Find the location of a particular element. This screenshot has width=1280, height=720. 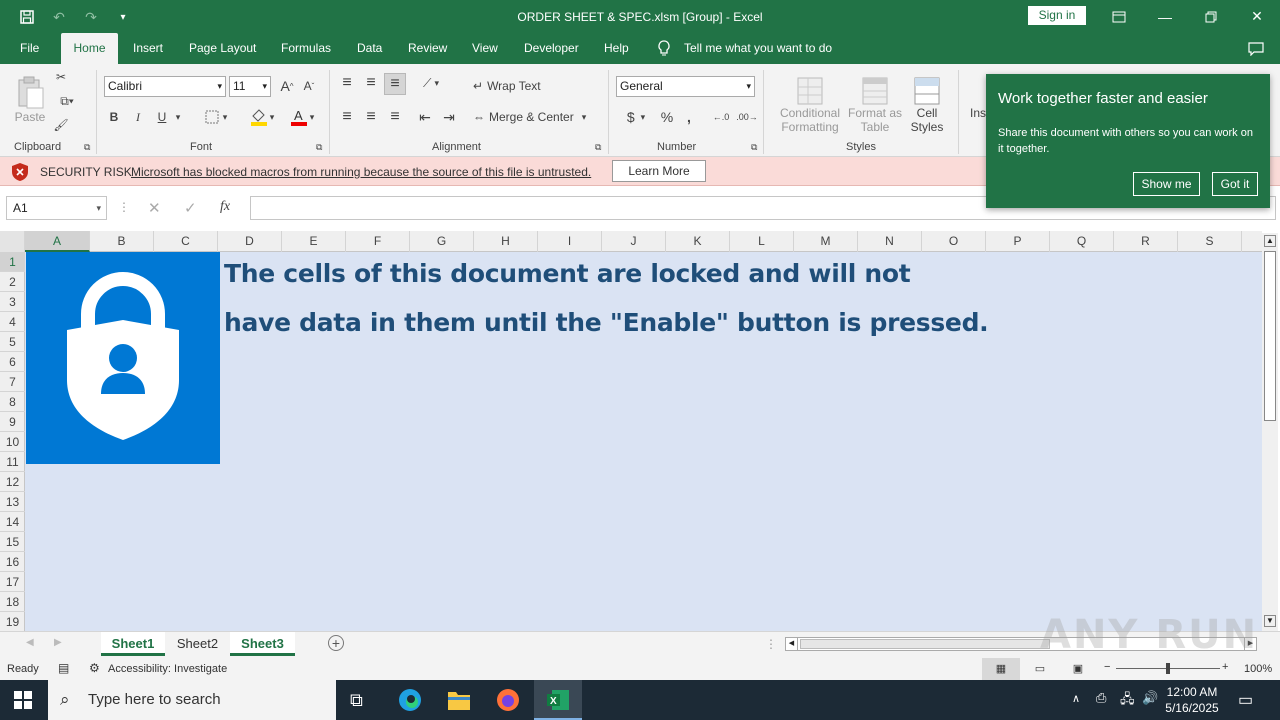

row-header: 3 is located at coordinates (12, 302).